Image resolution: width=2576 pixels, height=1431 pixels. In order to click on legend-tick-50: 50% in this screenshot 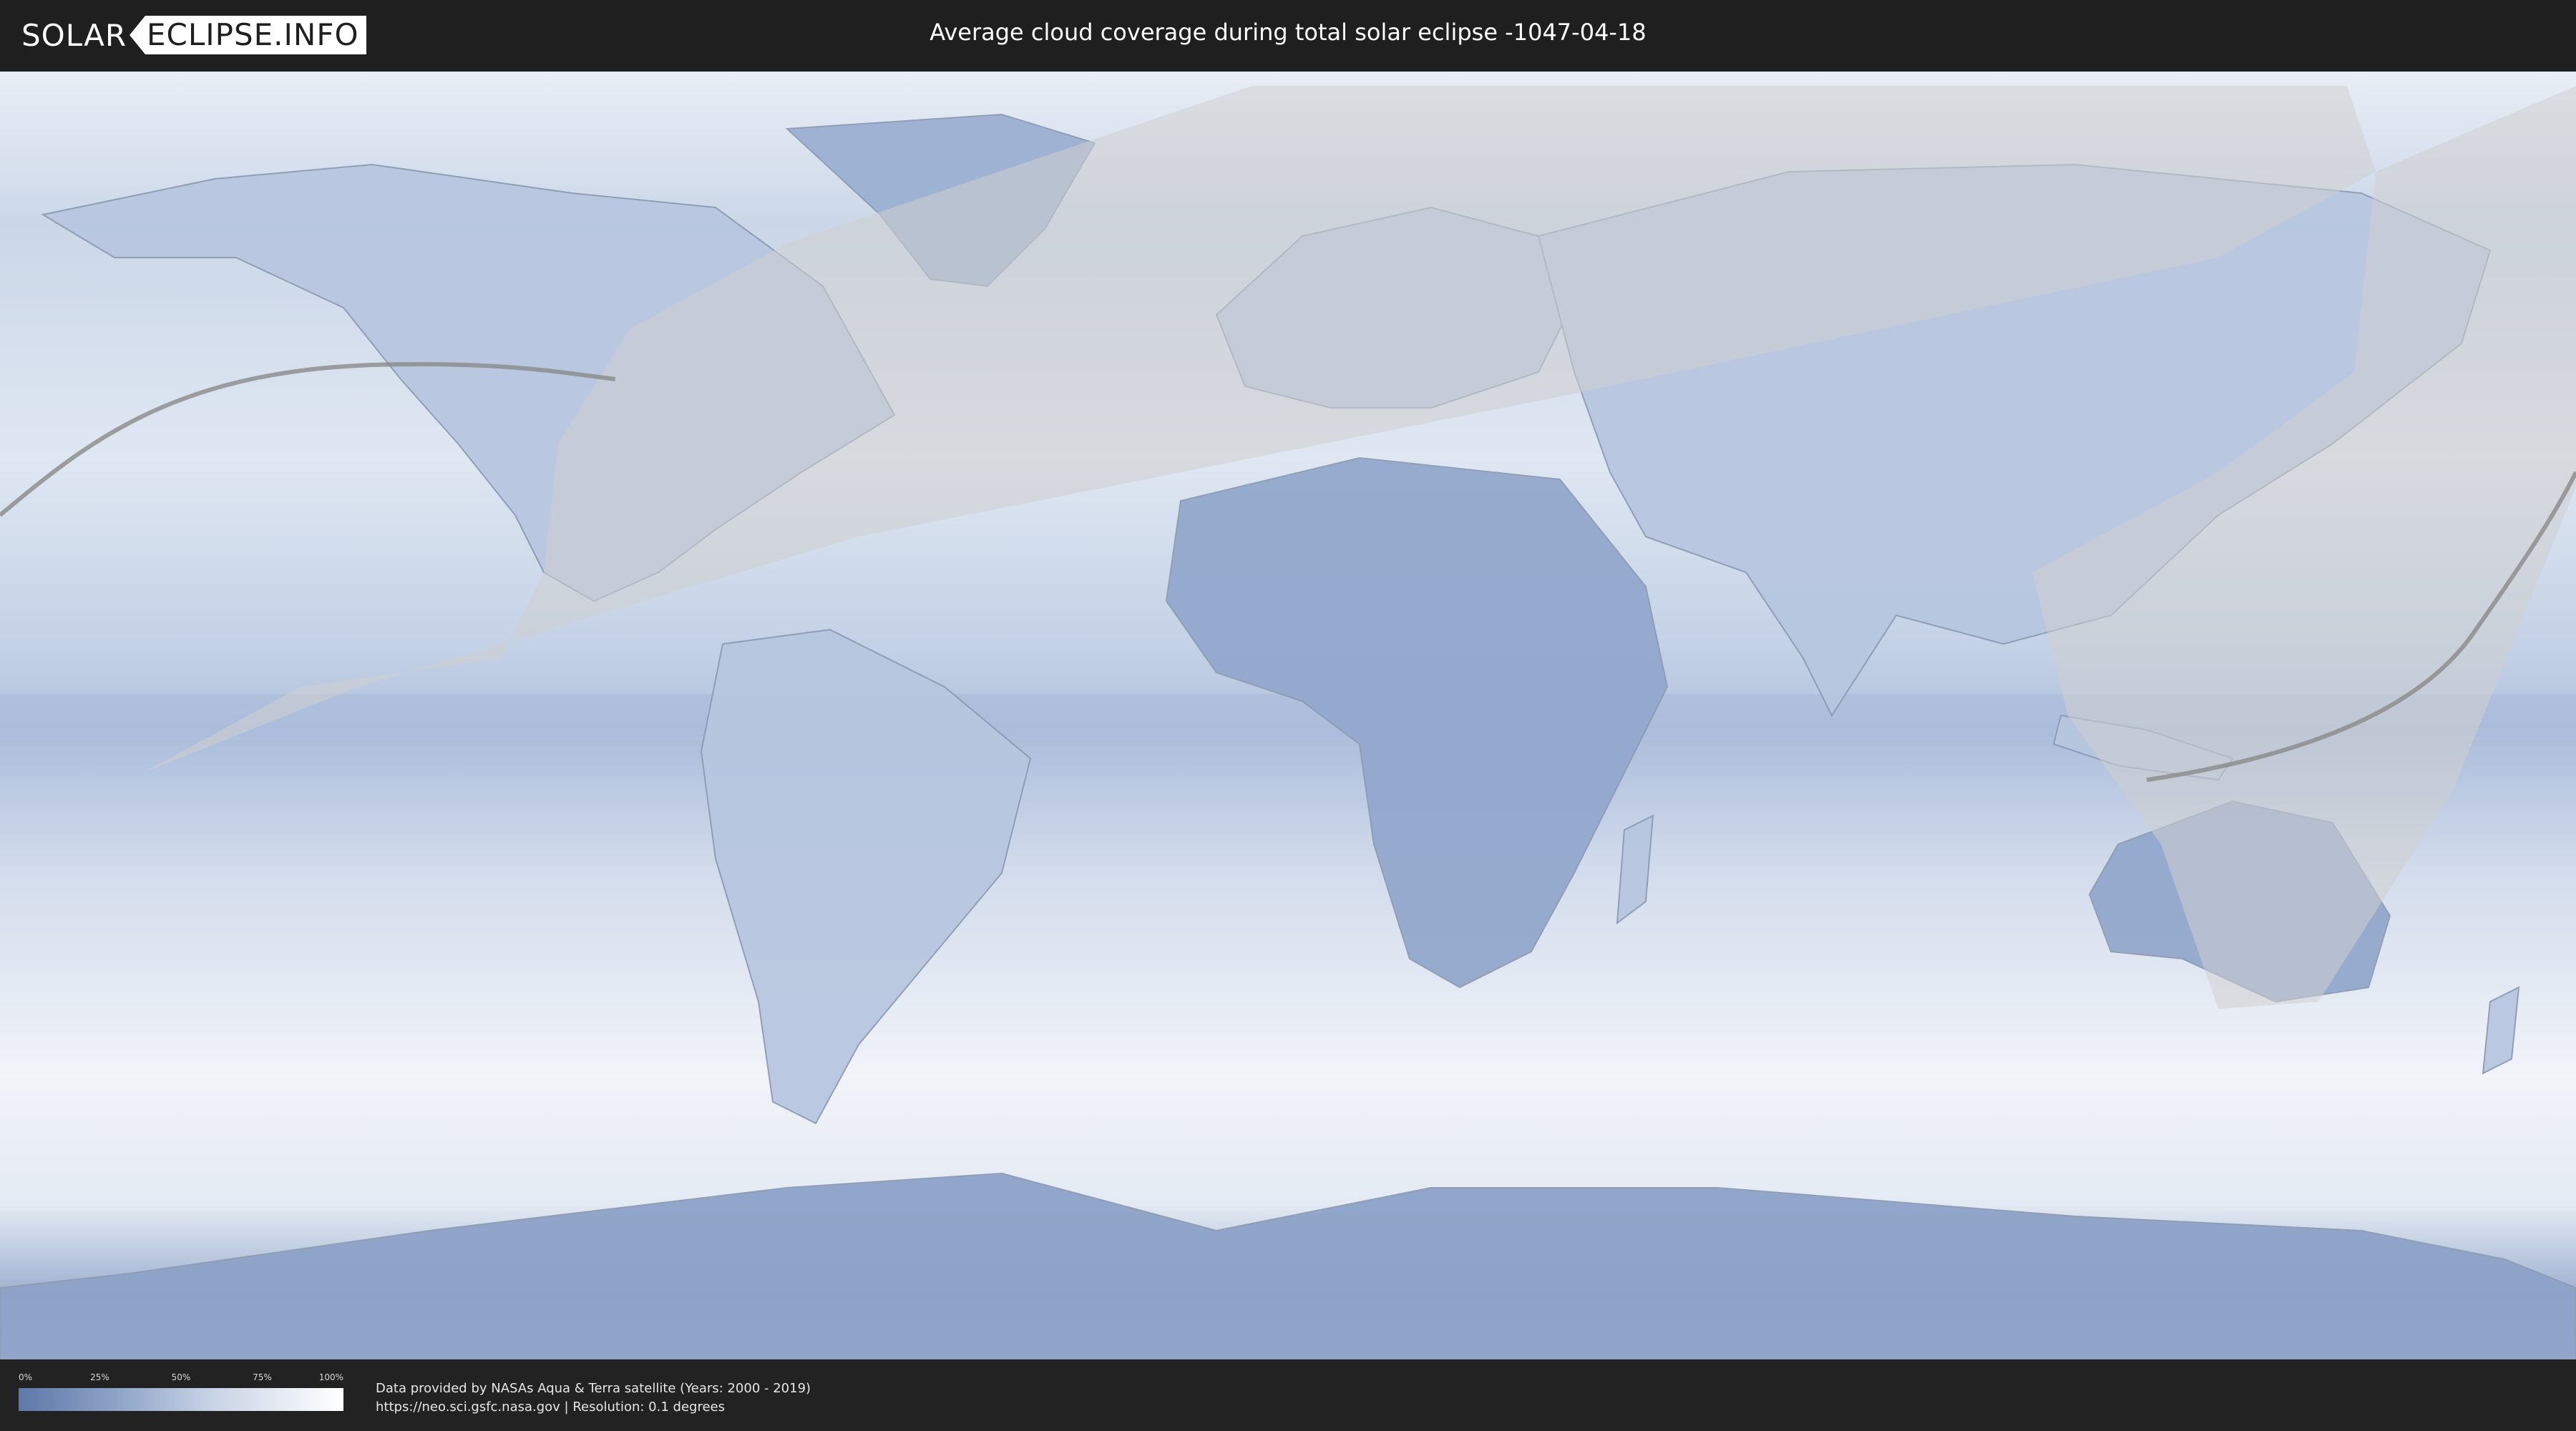, I will do `click(181, 1377)`.